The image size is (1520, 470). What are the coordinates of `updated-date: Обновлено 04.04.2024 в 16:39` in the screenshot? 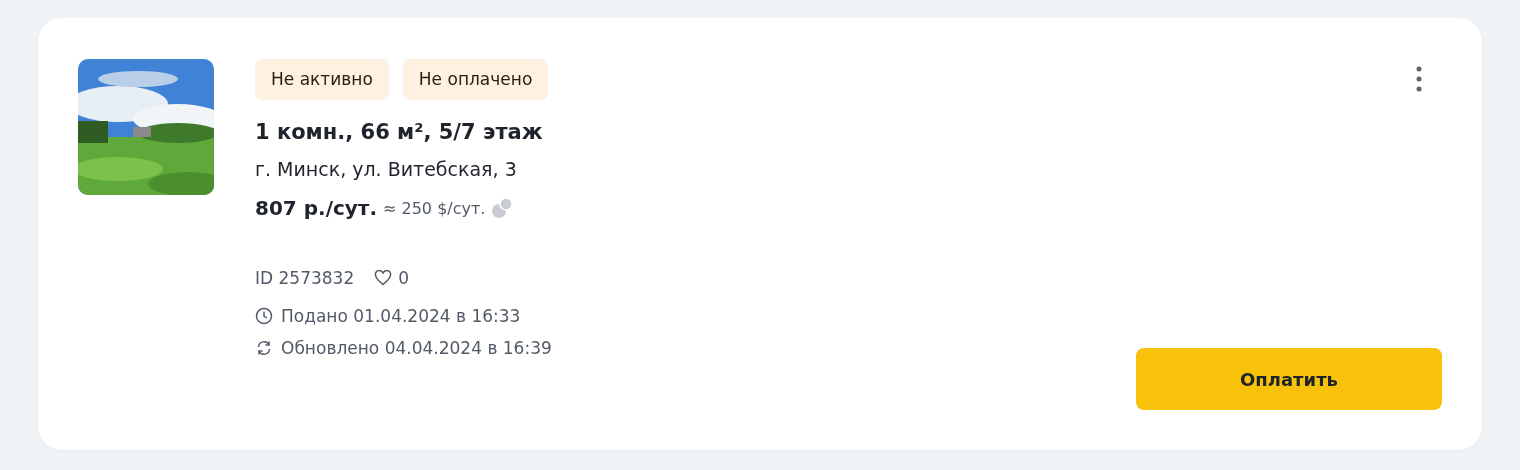 It's located at (416, 348).